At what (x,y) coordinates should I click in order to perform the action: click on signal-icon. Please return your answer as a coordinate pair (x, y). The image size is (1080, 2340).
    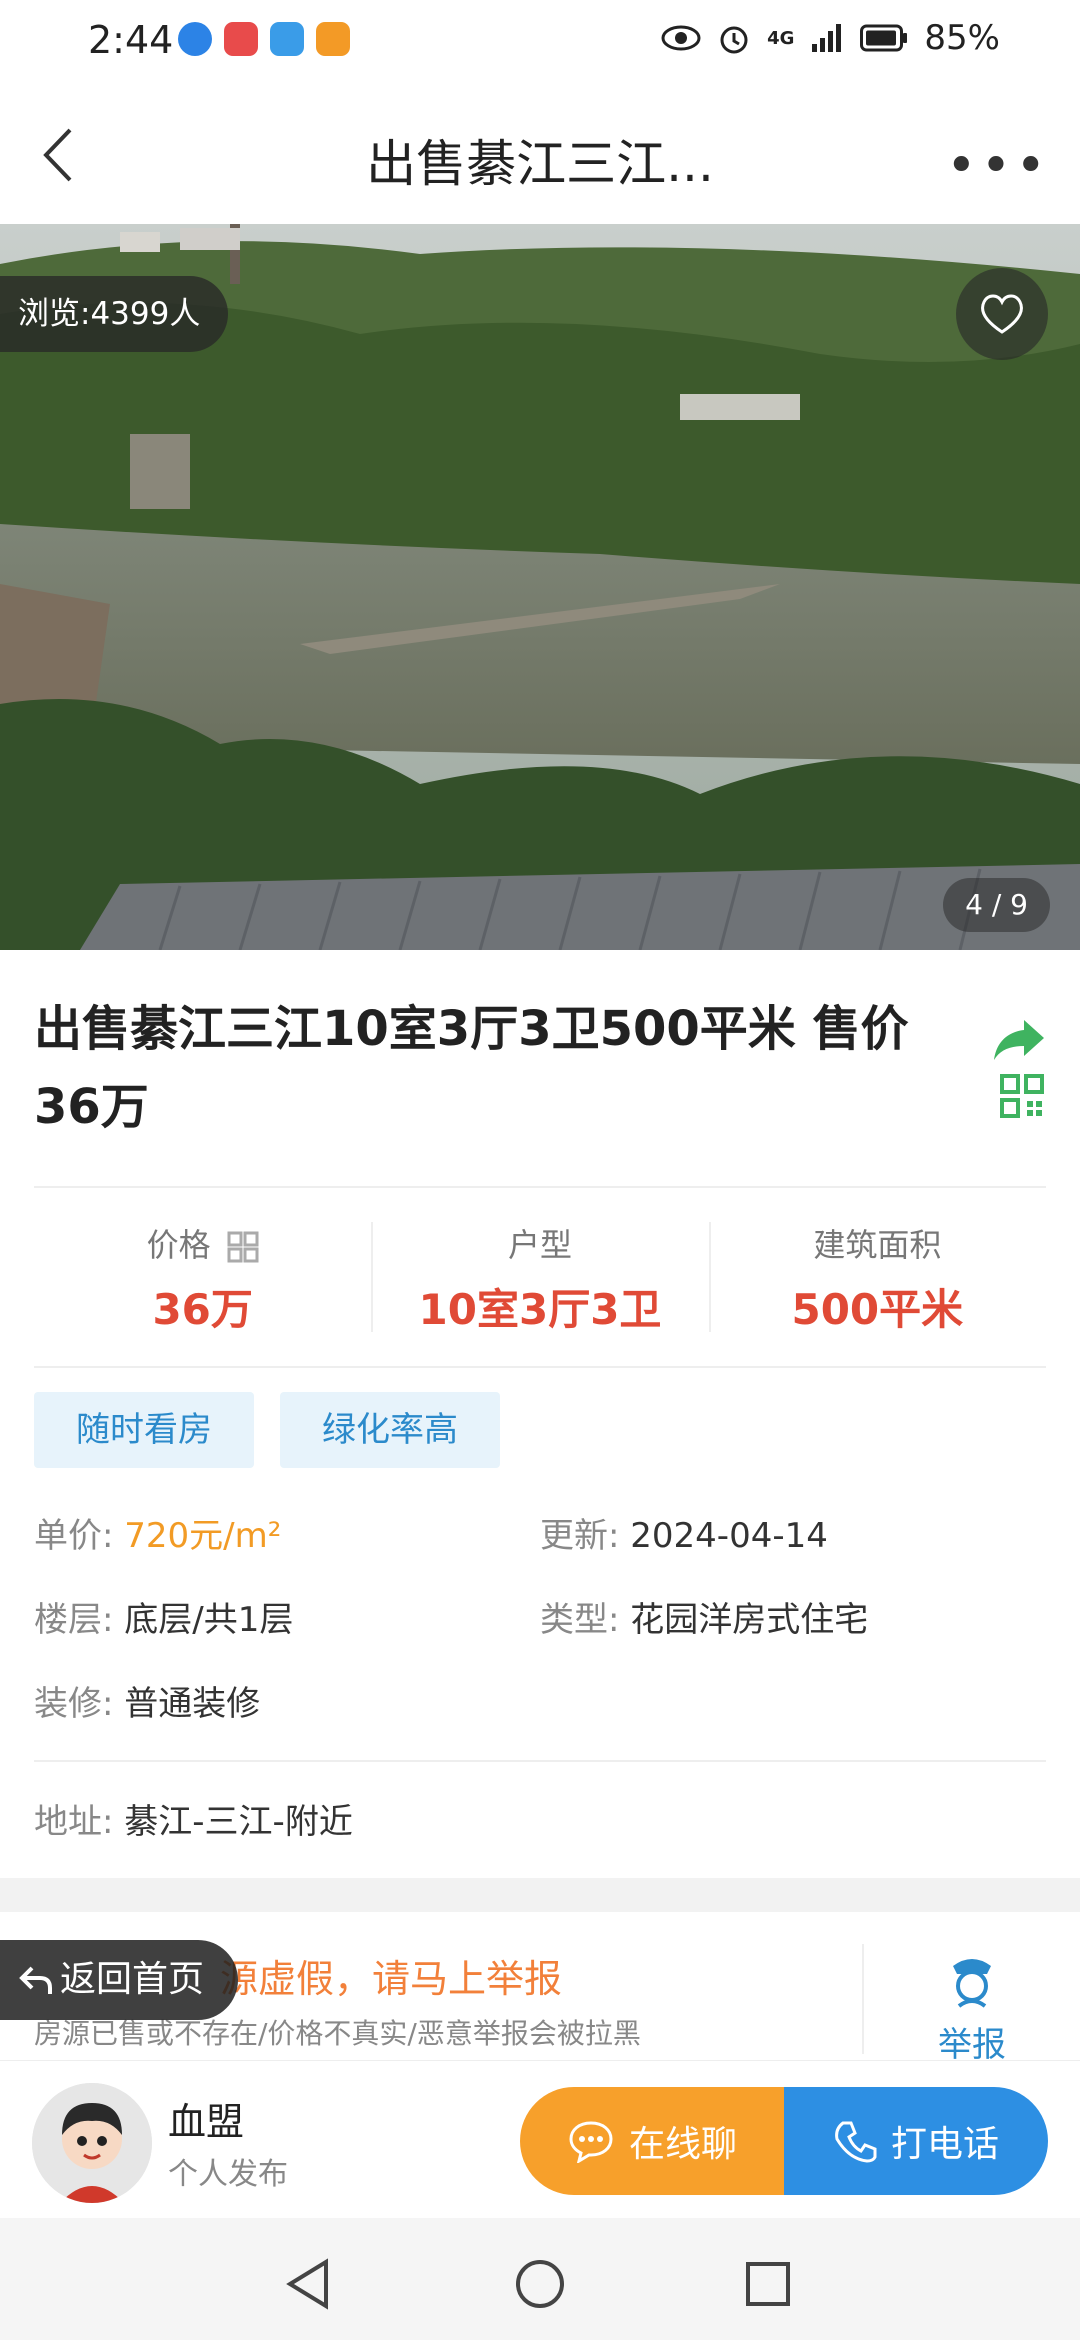
    Looking at the image, I should click on (827, 38).